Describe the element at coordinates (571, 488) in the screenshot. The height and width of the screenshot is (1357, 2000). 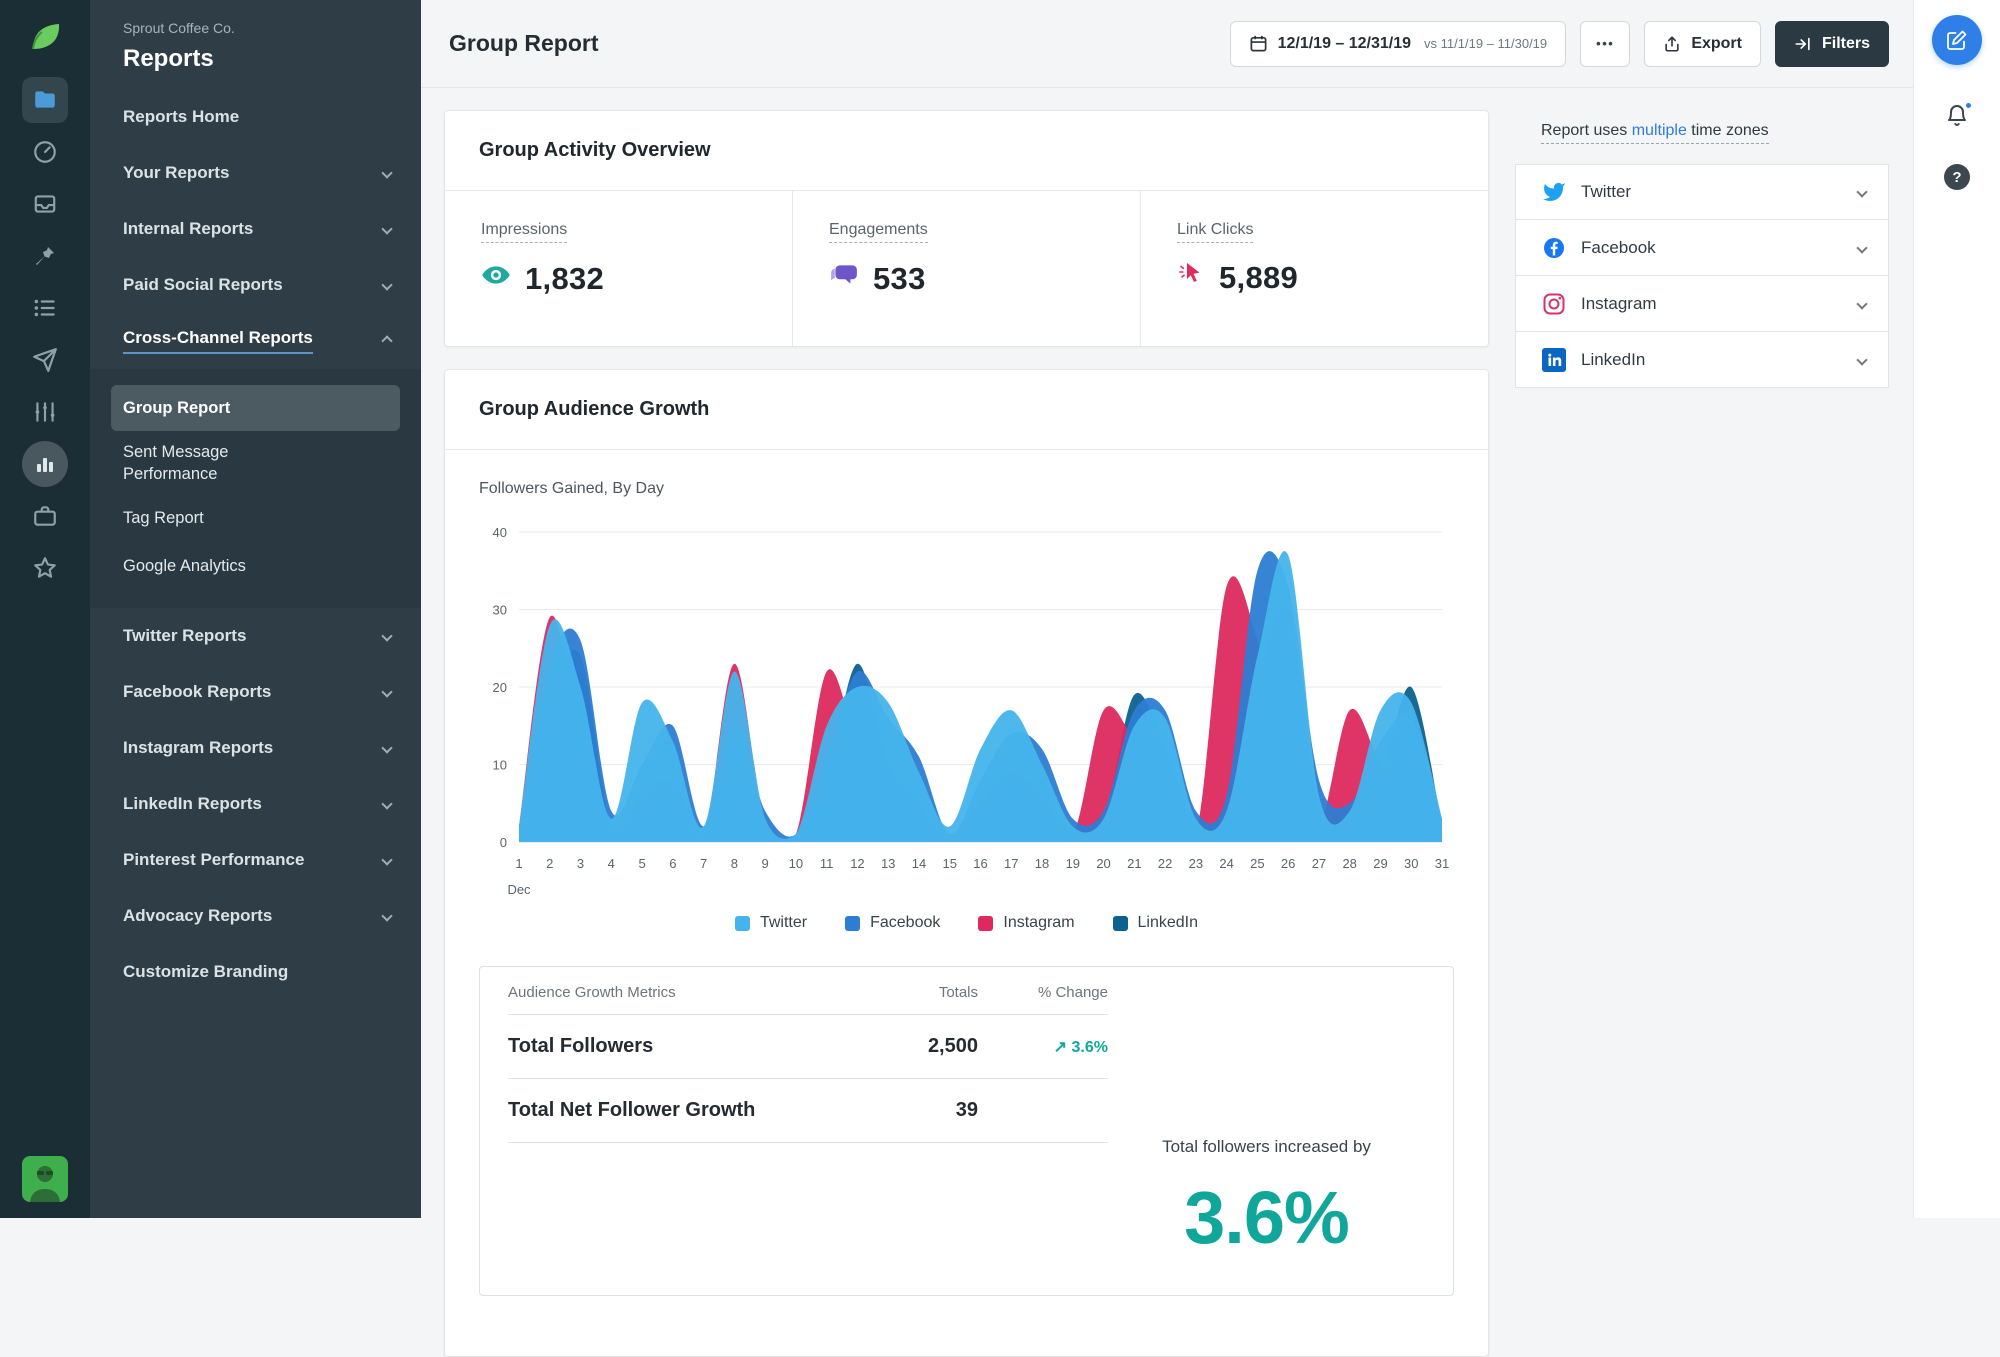
I see `chart-subtitle: Followers Gained, By Day` at that location.